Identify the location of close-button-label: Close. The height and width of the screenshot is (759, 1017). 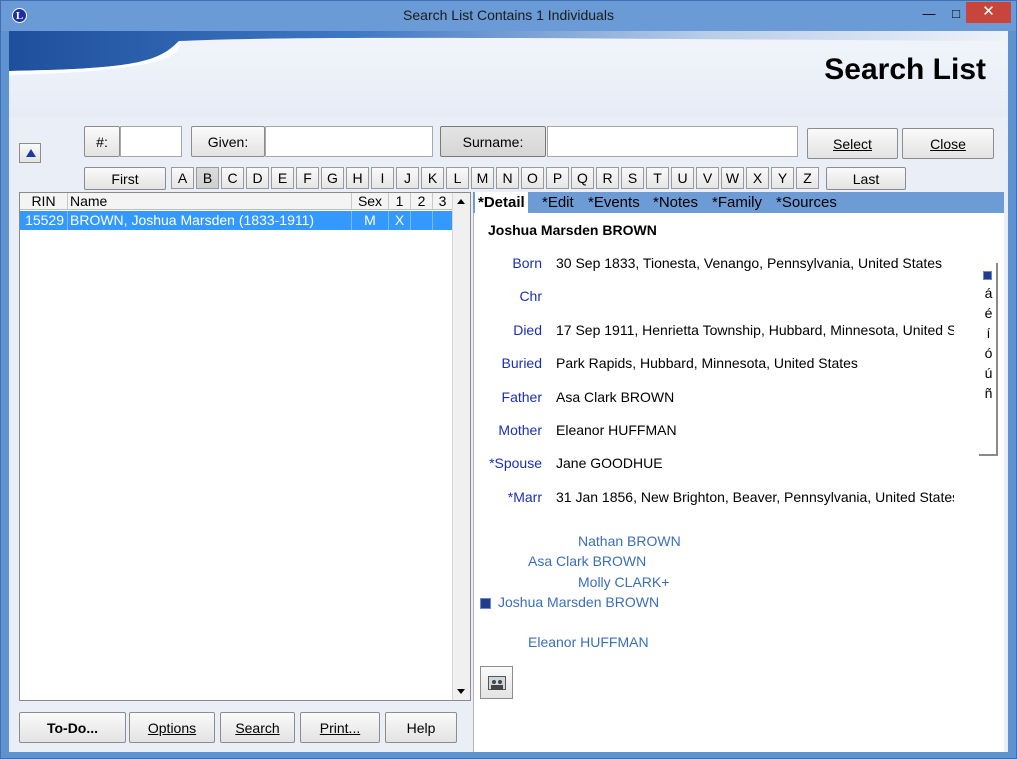
(948, 143).